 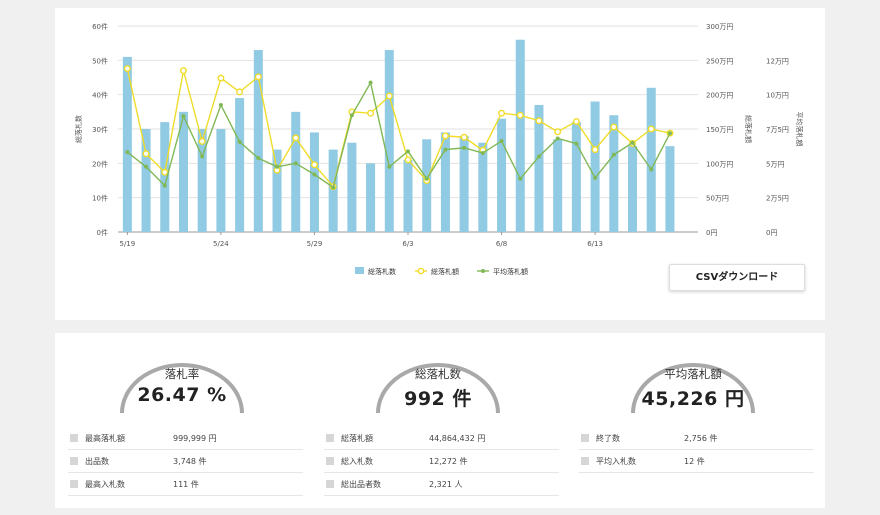 I want to click on stat-row: 最高入札数 111 件, so click(x=185, y=484).